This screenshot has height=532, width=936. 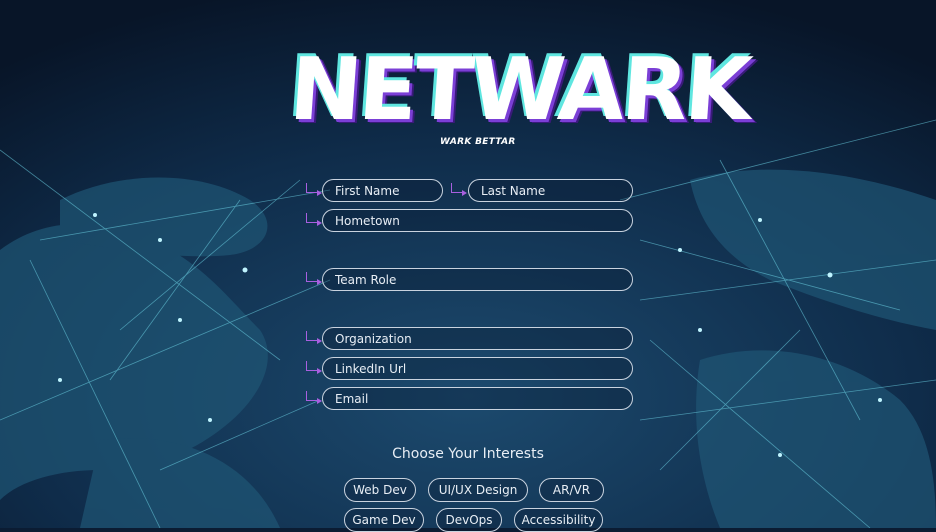 What do you see at coordinates (477, 279) in the screenshot?
I see `team-role-field` at bounding box center [477, 279].